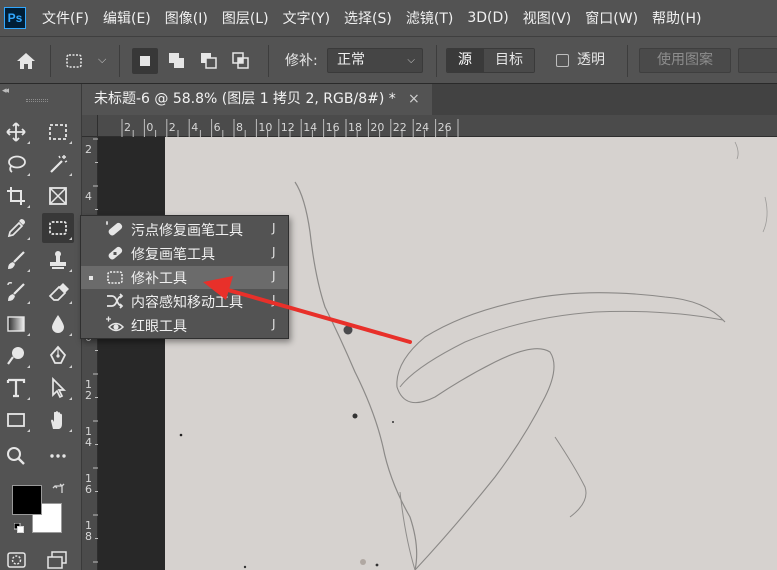  I want to click on ruler-label: 26, so click(445, 127).